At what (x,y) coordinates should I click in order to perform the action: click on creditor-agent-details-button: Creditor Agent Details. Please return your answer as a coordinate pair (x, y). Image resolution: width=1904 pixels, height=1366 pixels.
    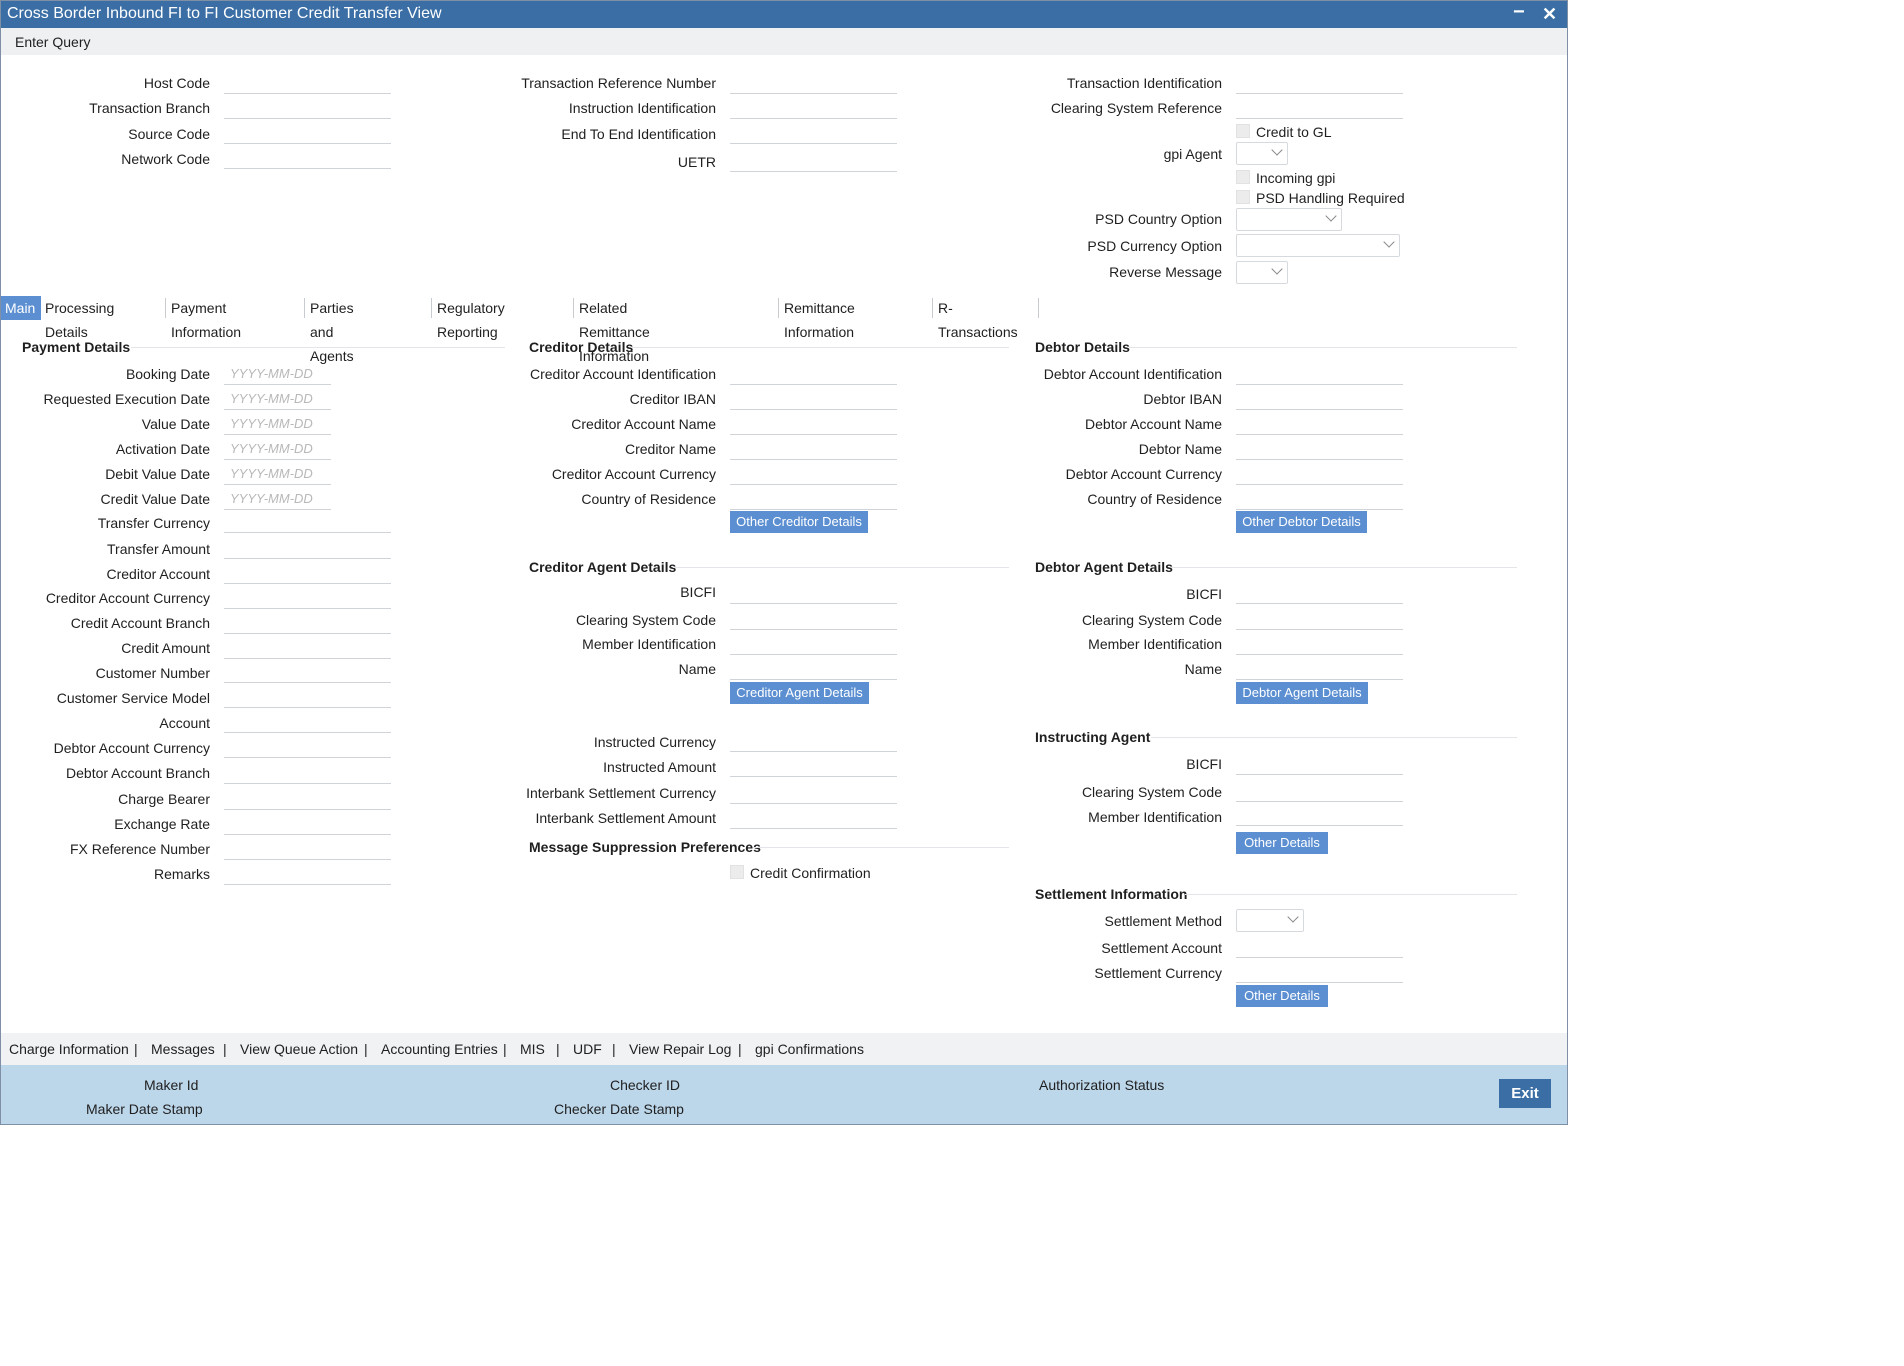
    Looking at the image, I should click on (799, 693).